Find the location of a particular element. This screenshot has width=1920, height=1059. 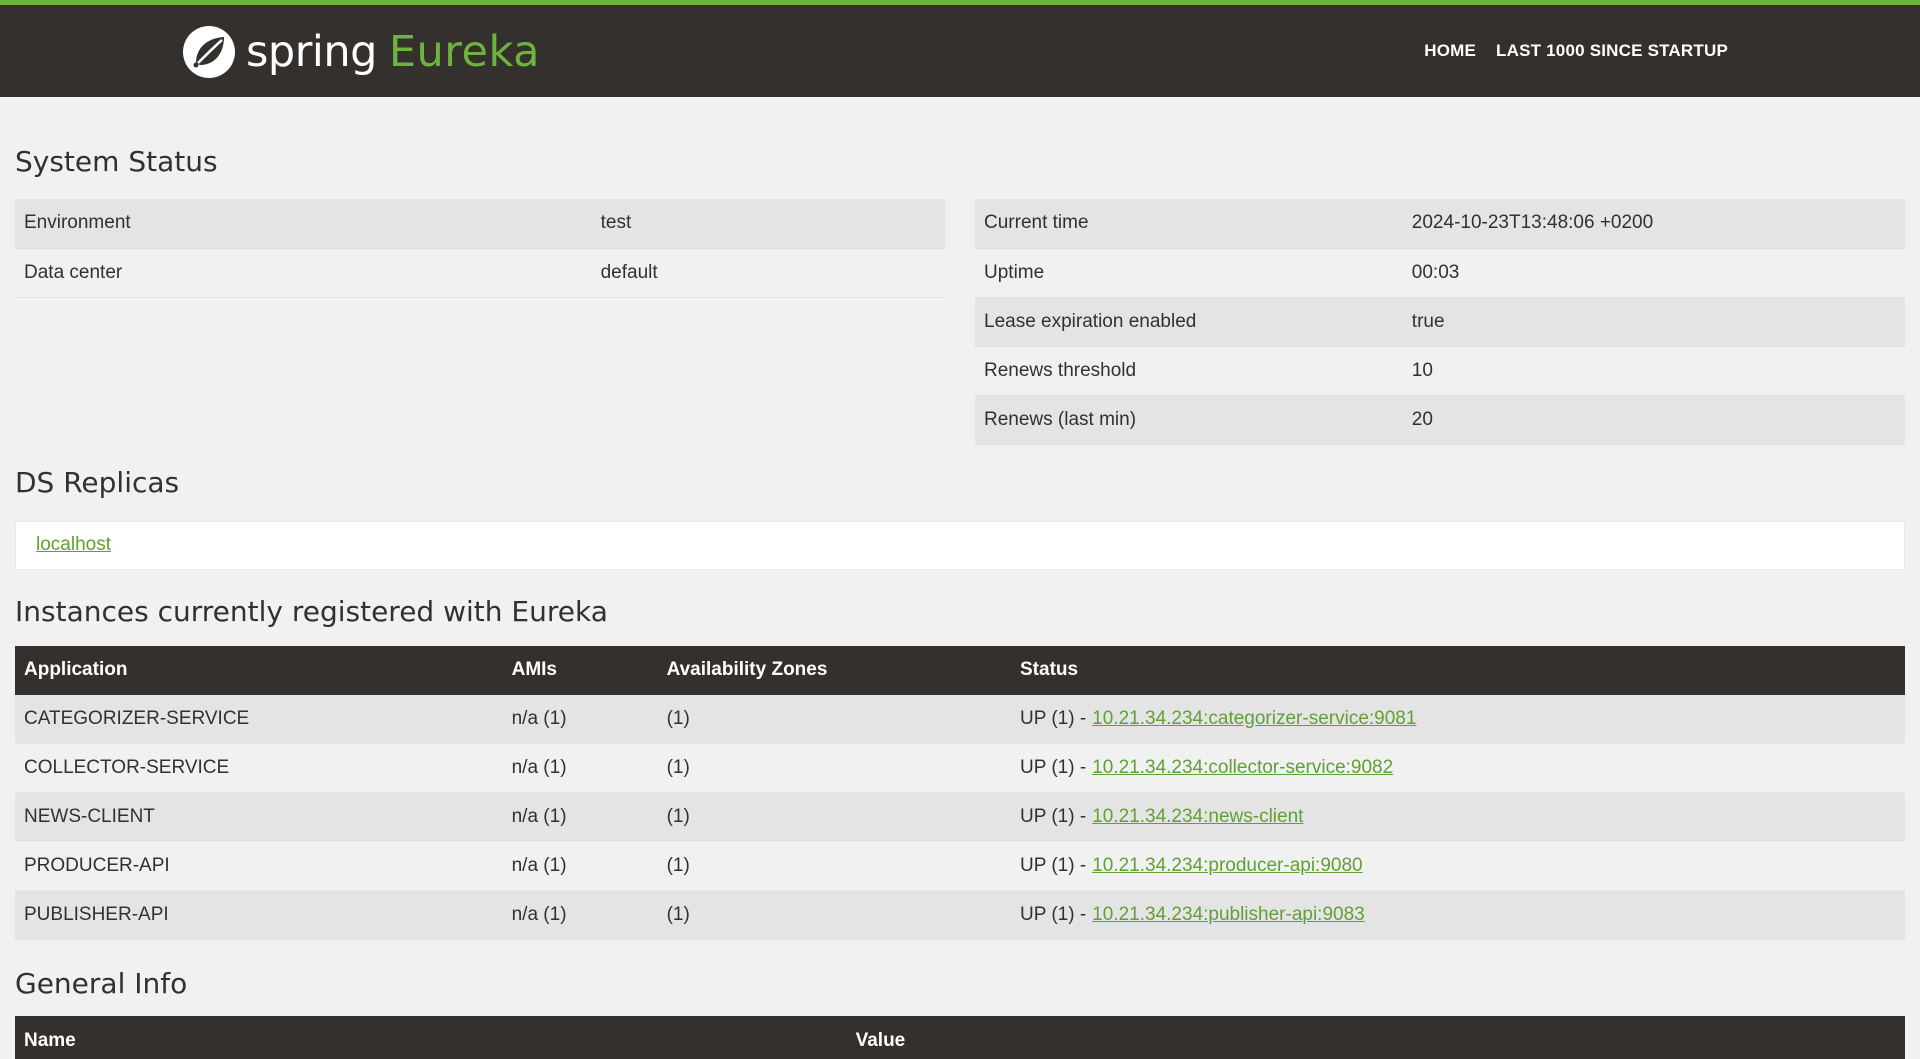

value-current-time: 2024-10-23T13:48:06 +0200 is located at coordinates (1532, 223).